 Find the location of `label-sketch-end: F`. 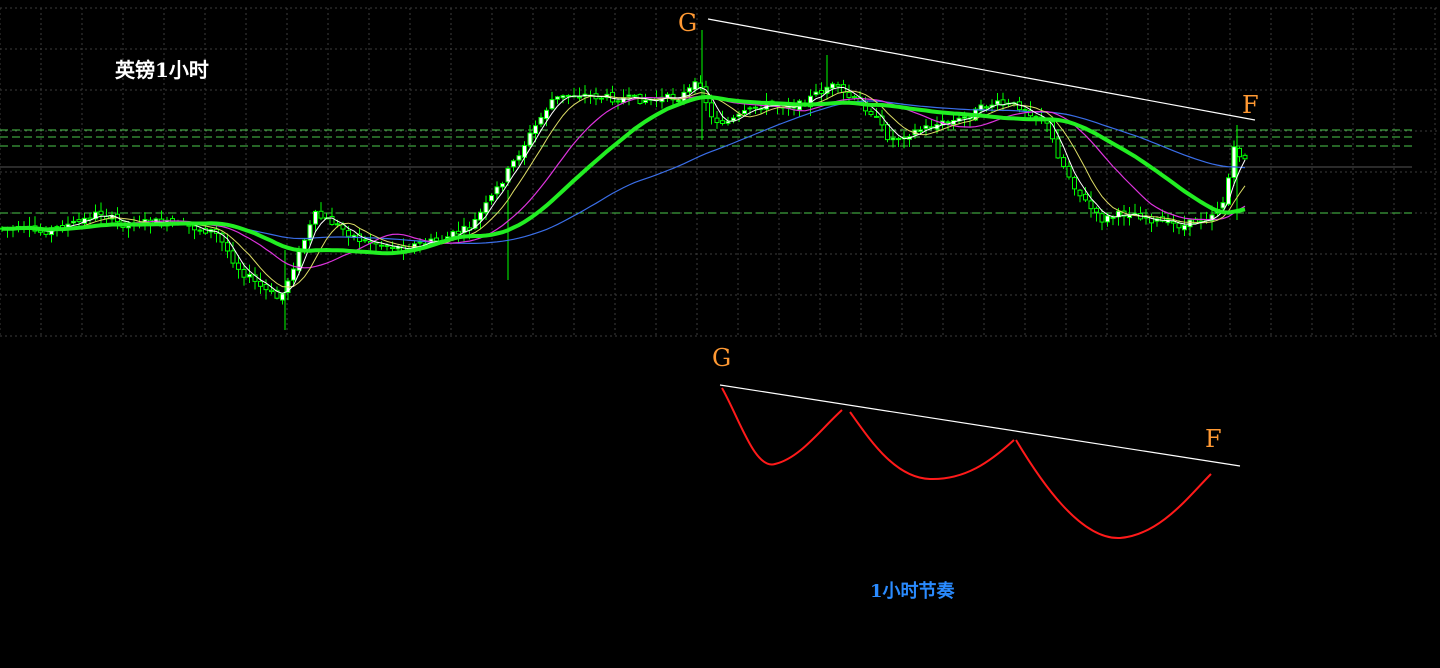

label-sketch-end: F is located at coordinates (1213, 439).